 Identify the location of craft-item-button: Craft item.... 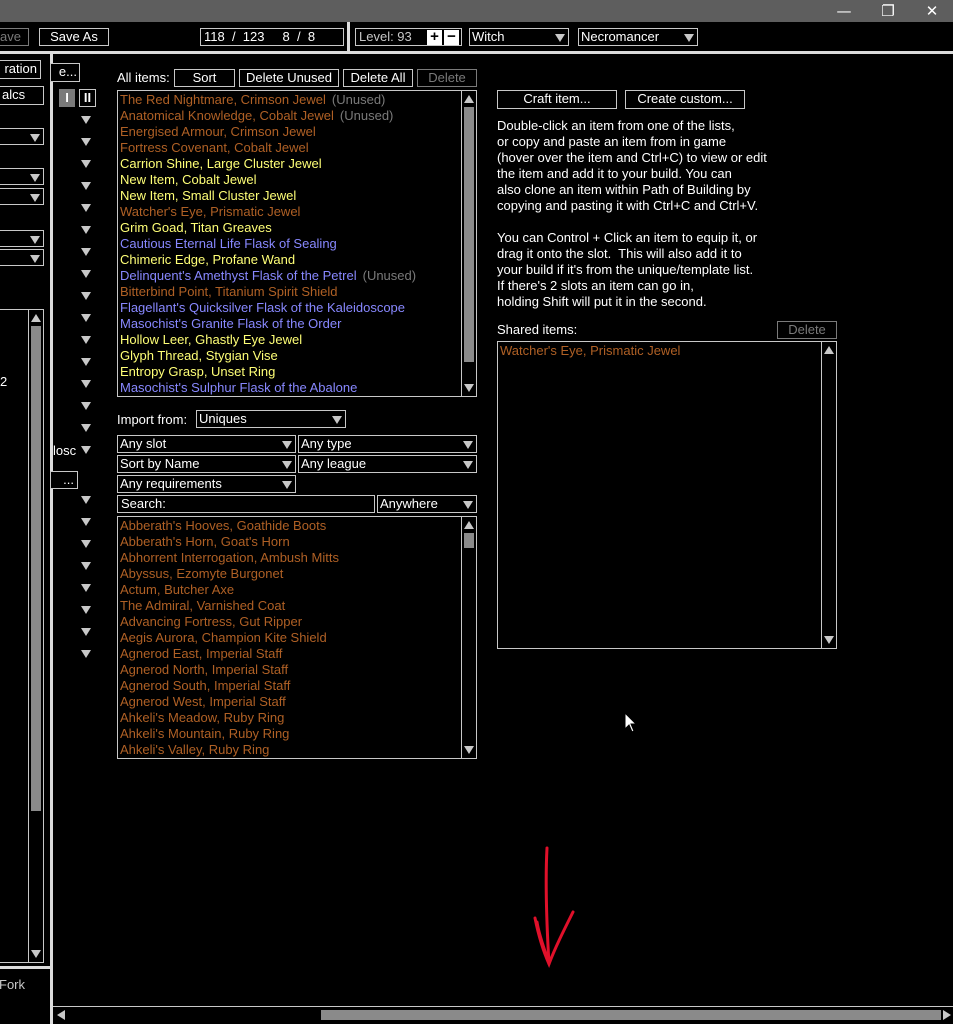
(557, 99).